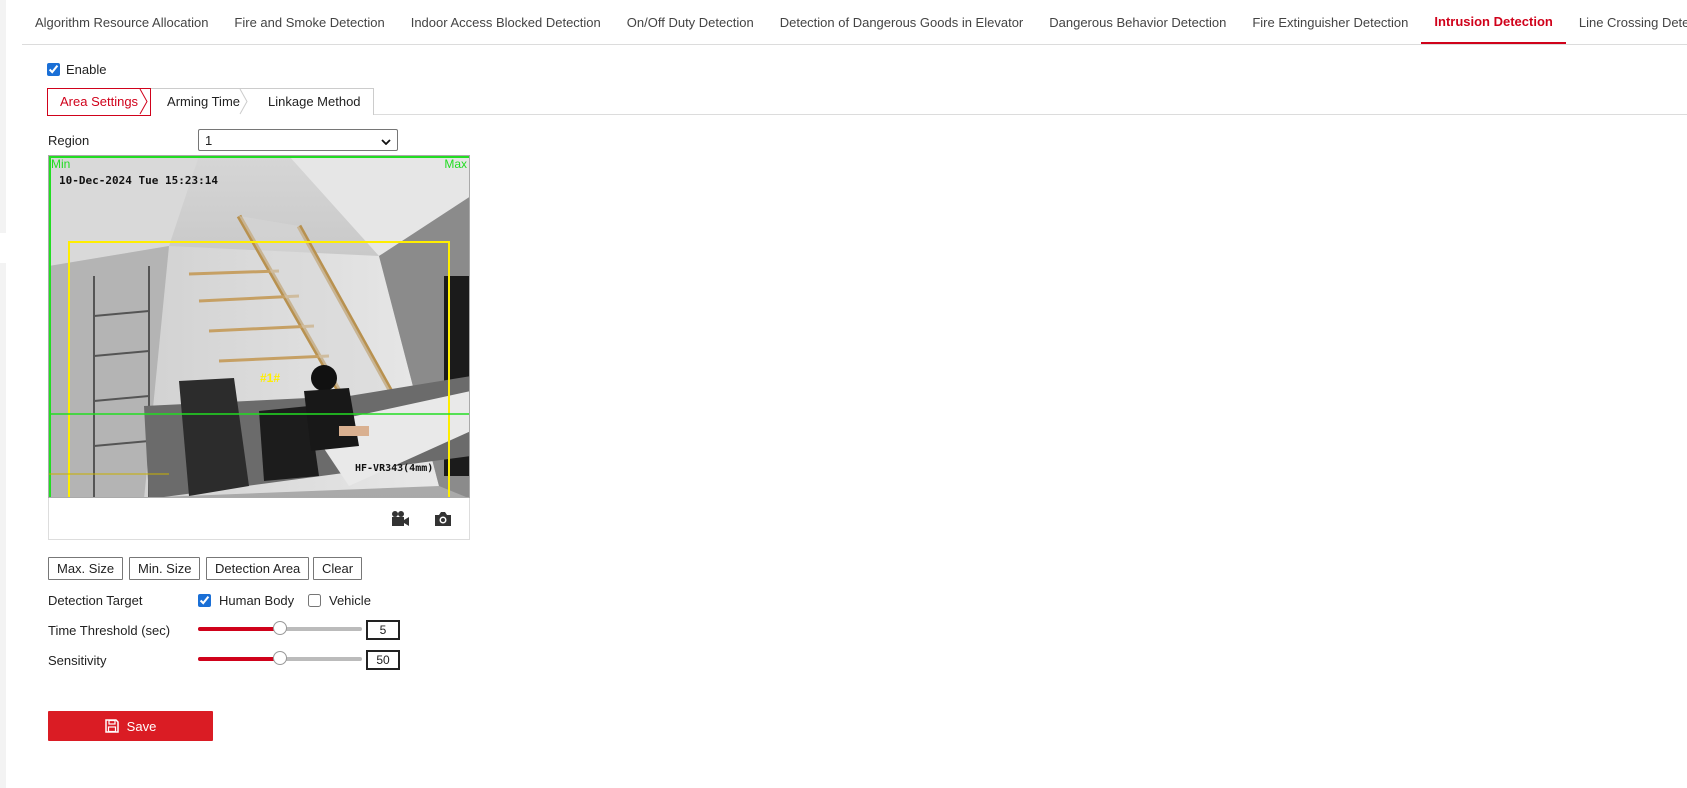  What do you see at coordinates (204, 600) in the screenshot?
I see `human-body-checkbox` at bounding box center [204, 600].